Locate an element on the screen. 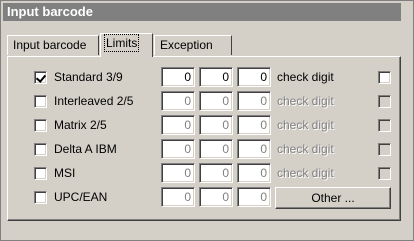  msi-check-digit-label: check digit is located at coordinates (305, 173).